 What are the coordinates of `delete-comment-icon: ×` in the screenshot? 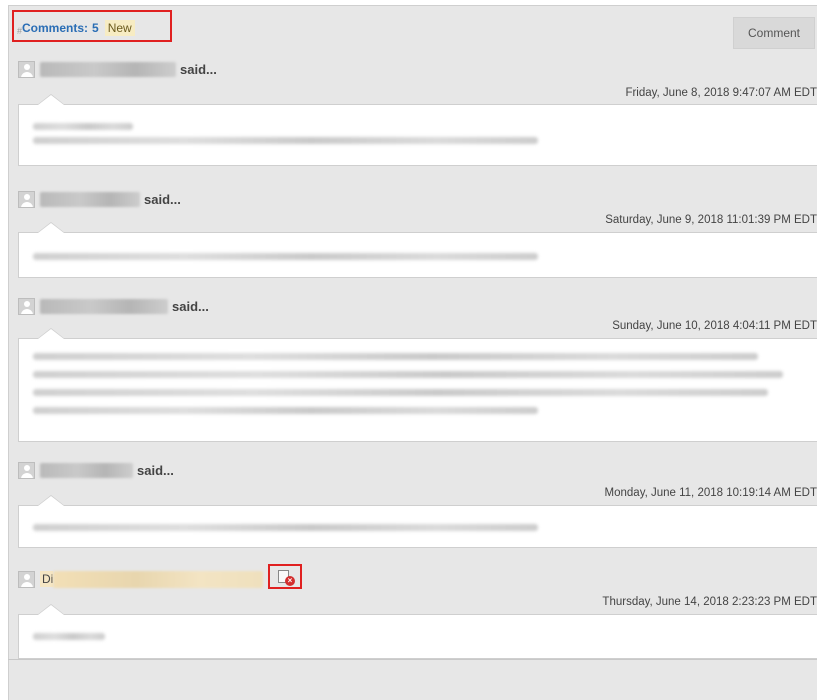 It's located at (290, 581).